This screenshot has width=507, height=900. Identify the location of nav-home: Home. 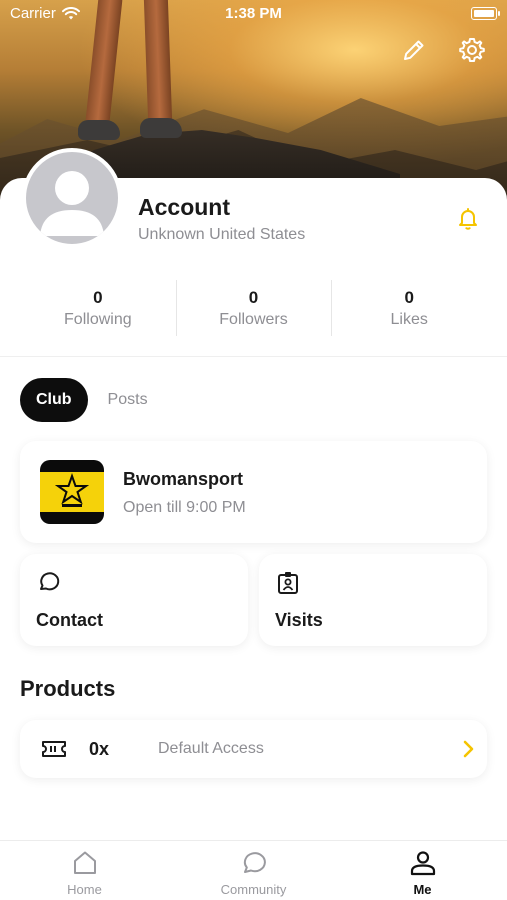
(84, 870).